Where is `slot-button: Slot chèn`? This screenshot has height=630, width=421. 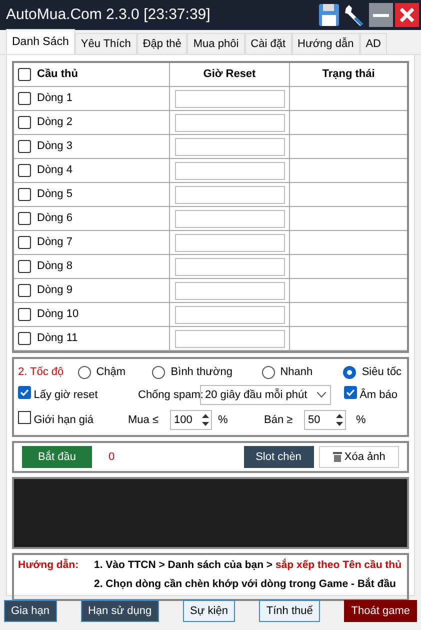 slot-button: Slot chèn is located at coordinates (279, 457).